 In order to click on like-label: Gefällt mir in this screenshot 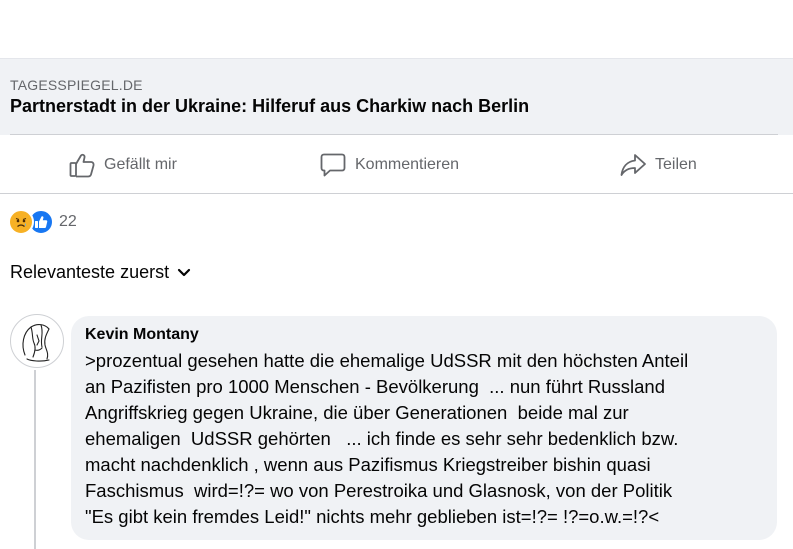, I will do `click(140, 164)`.